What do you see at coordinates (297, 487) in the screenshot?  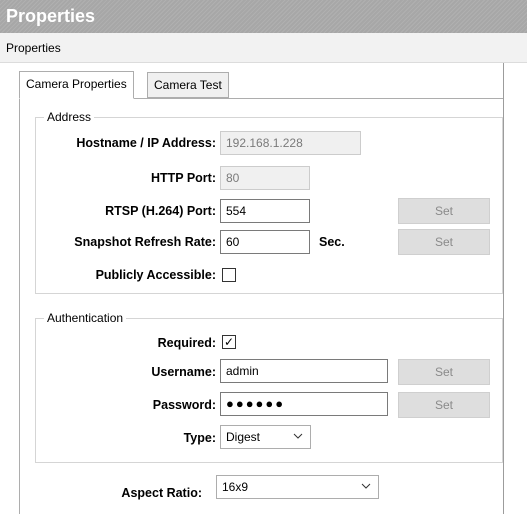 I see `aspect-ratio-select: 16x9` at bounding box center [297, 487].